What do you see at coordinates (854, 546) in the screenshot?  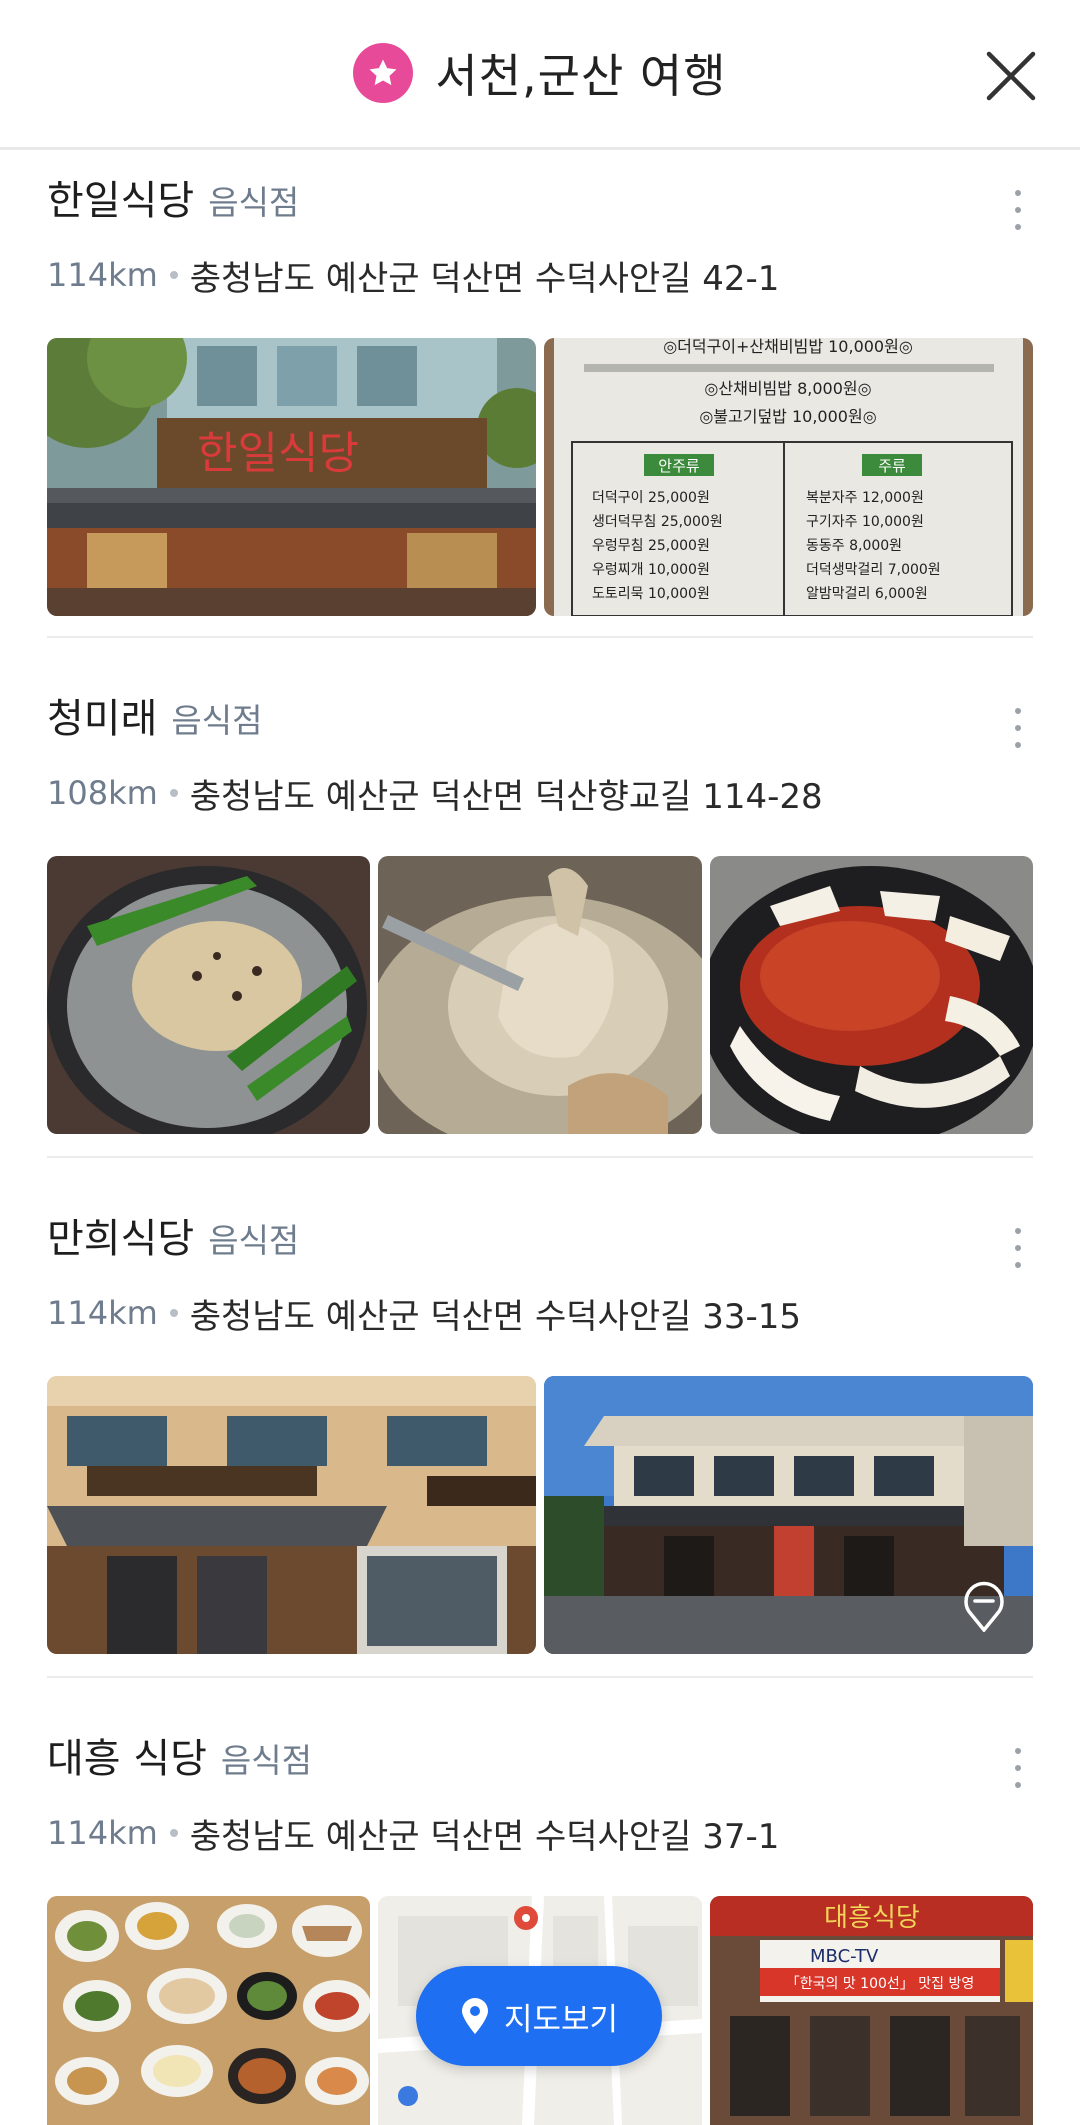 I see `menu-price-item: 동동주 8,000원` at bounding box center [854, 546].